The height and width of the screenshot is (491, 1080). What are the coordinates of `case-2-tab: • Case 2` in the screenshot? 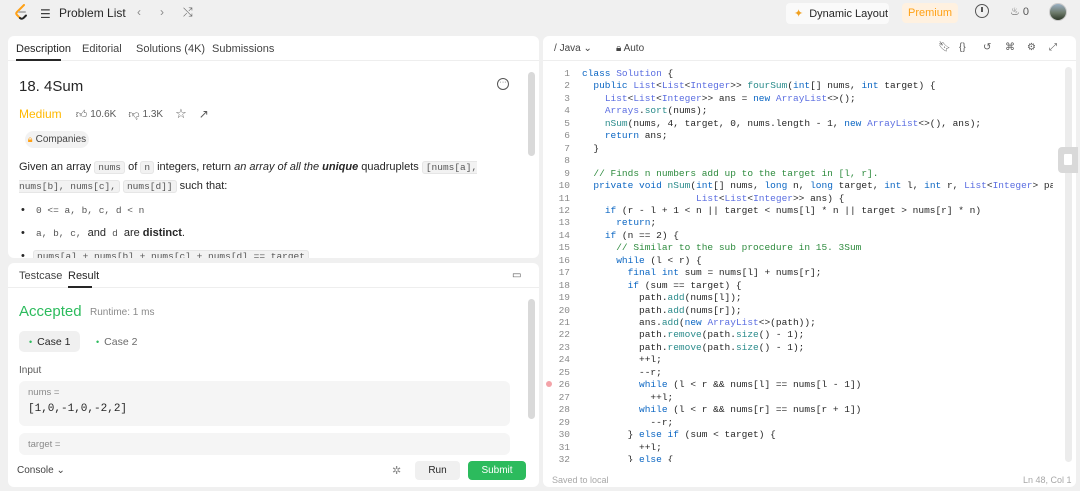 It's located at (116, 341).